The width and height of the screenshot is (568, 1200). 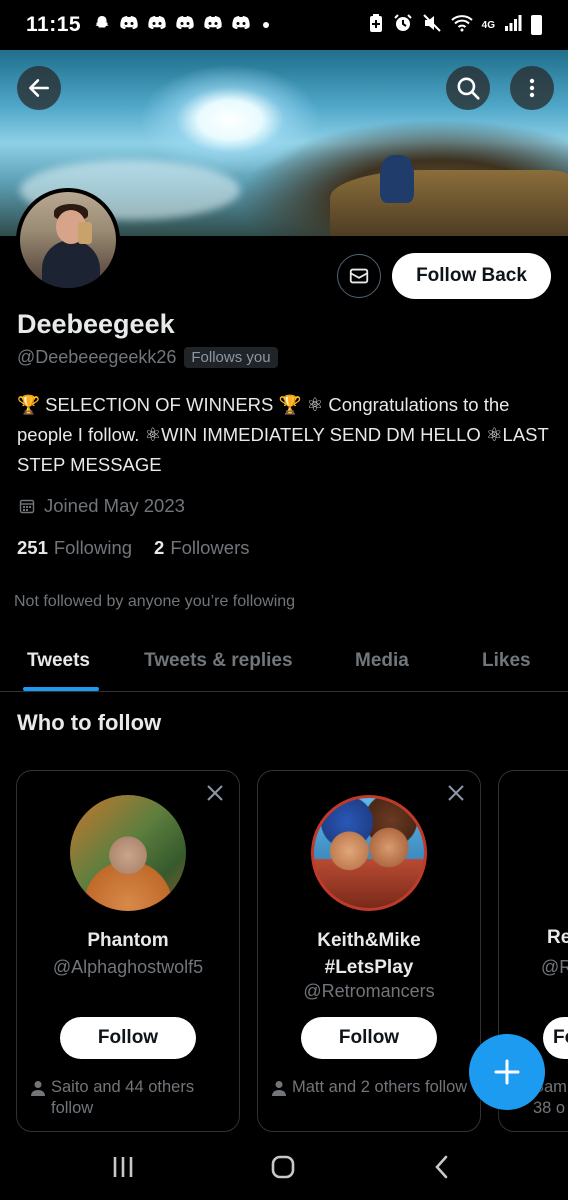 What do you see at coordinates (89, 722) in the screenshot?
I see `who-to-follow-title: Who to follow` at bounding box center [89, 722].